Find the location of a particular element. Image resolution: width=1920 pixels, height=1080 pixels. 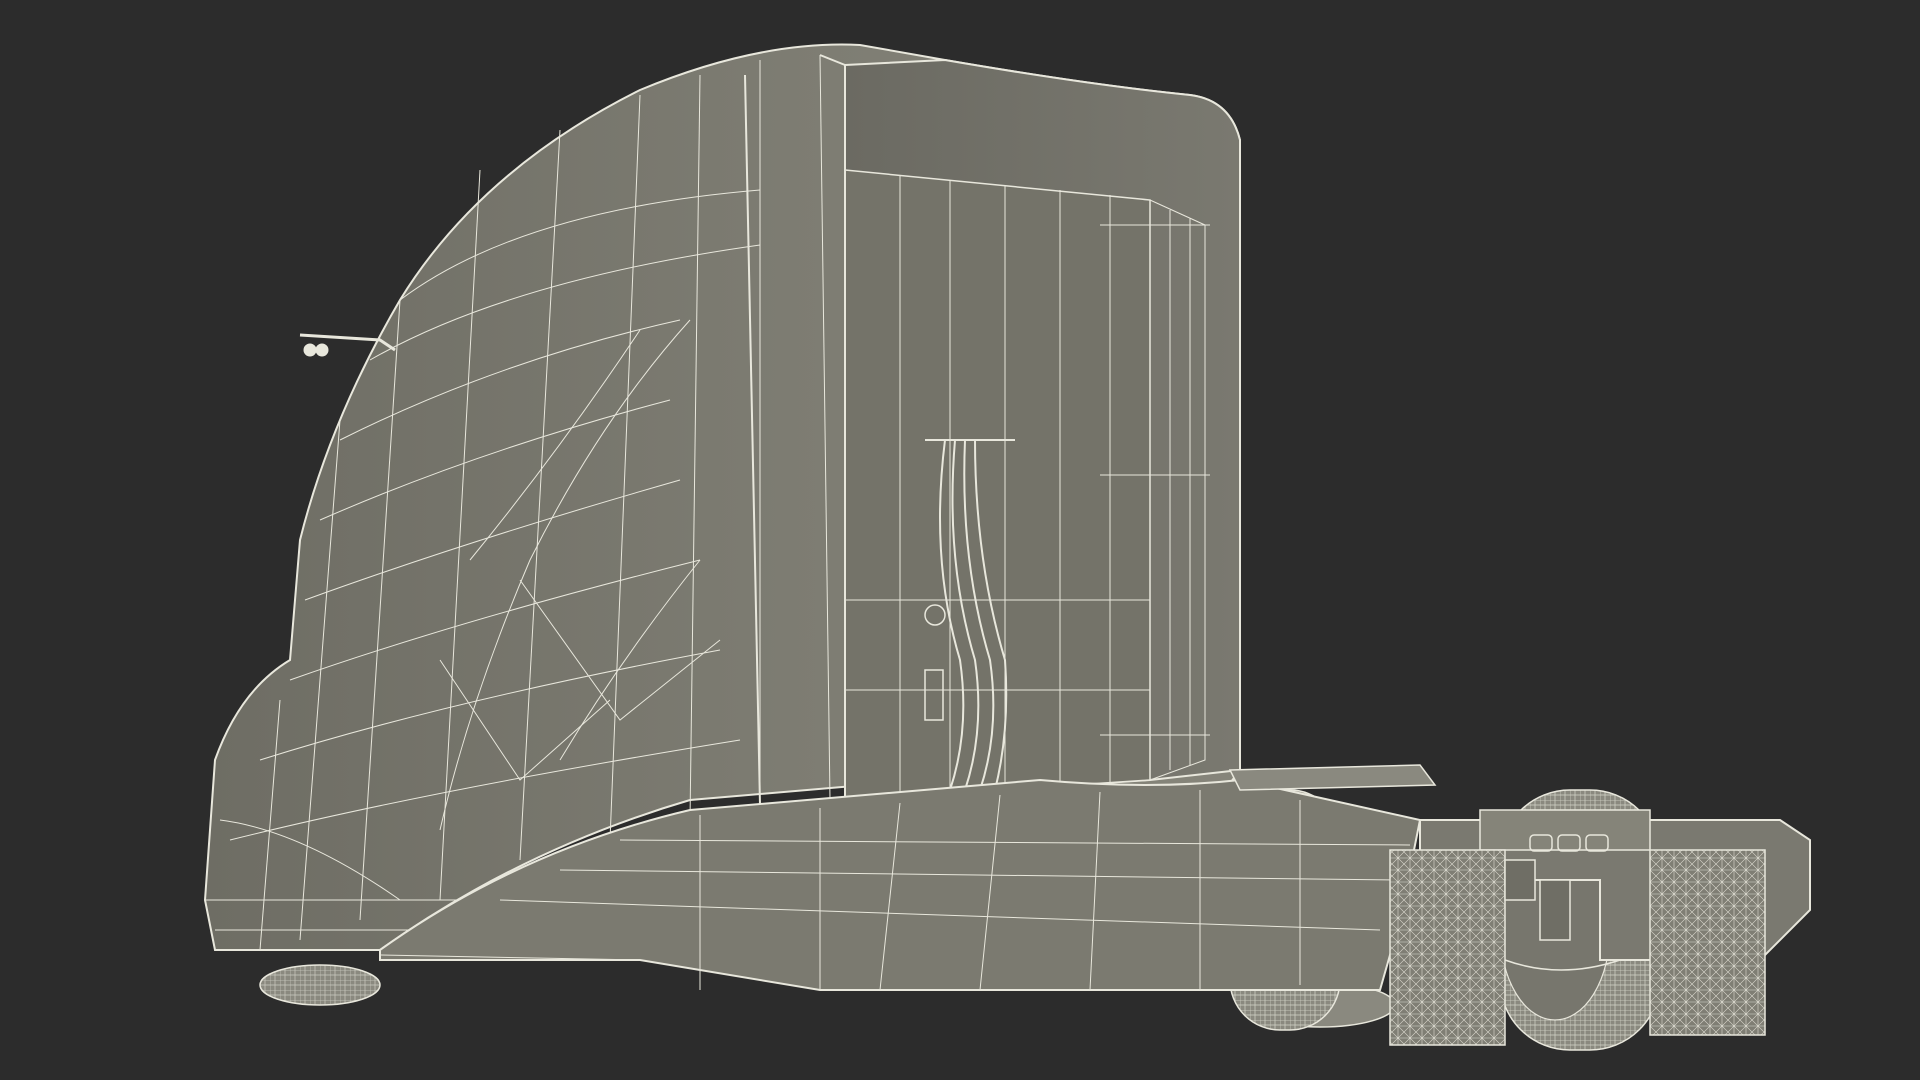

front-wheel is located at coordinates (320, 985).